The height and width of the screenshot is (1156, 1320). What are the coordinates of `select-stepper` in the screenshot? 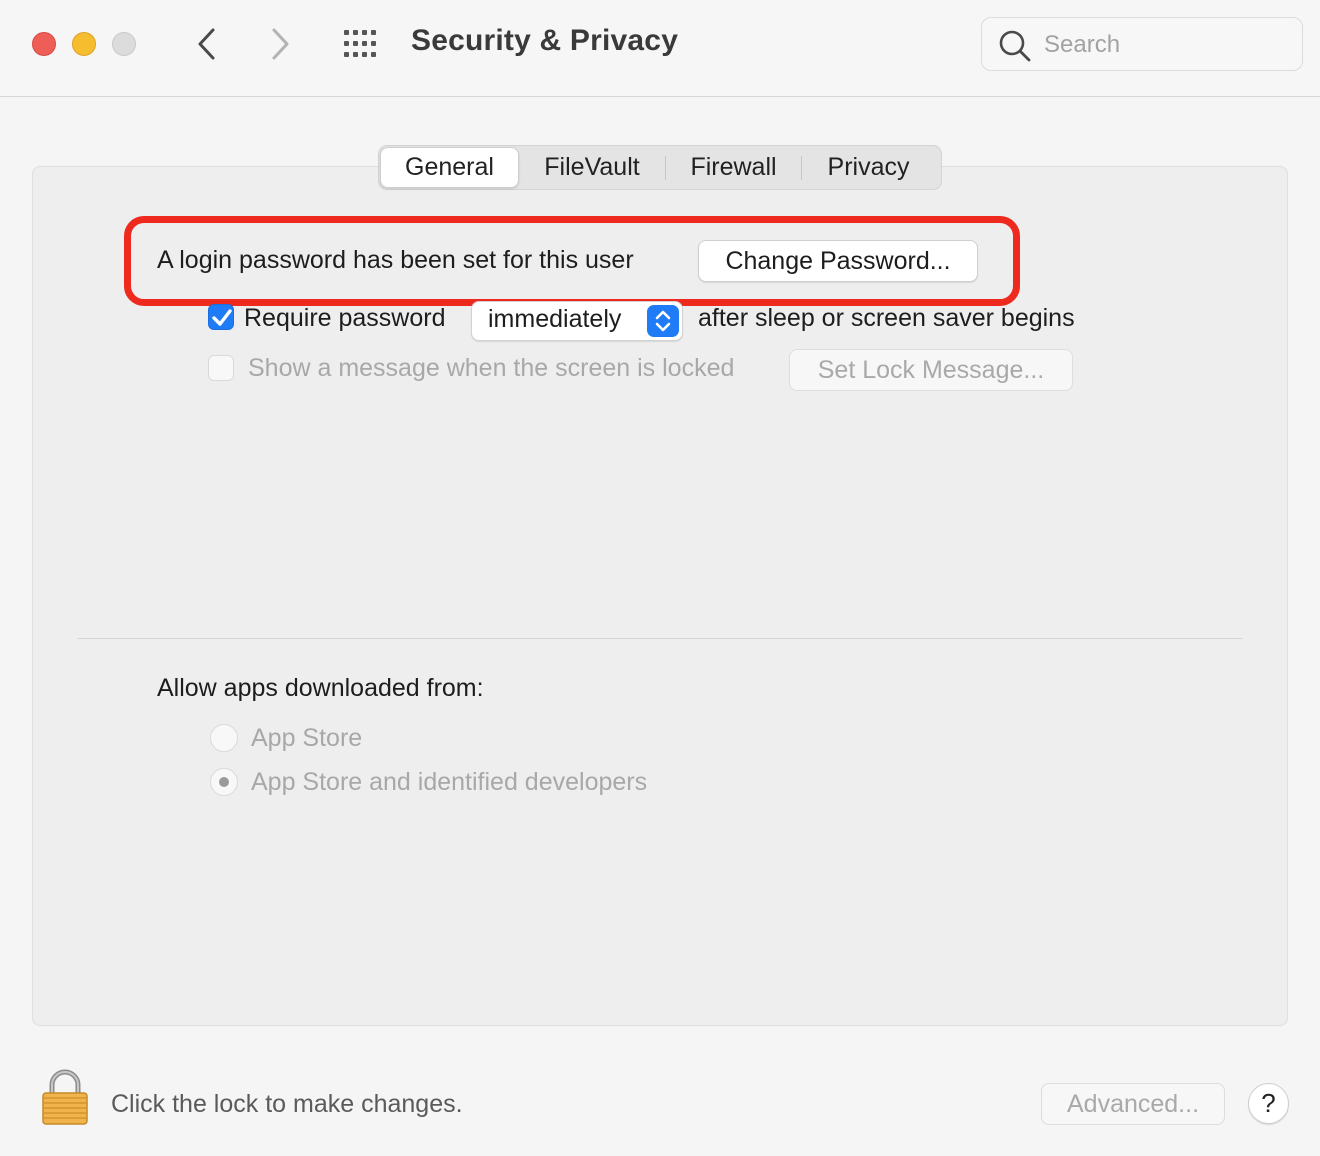 It's located at (663, 321).